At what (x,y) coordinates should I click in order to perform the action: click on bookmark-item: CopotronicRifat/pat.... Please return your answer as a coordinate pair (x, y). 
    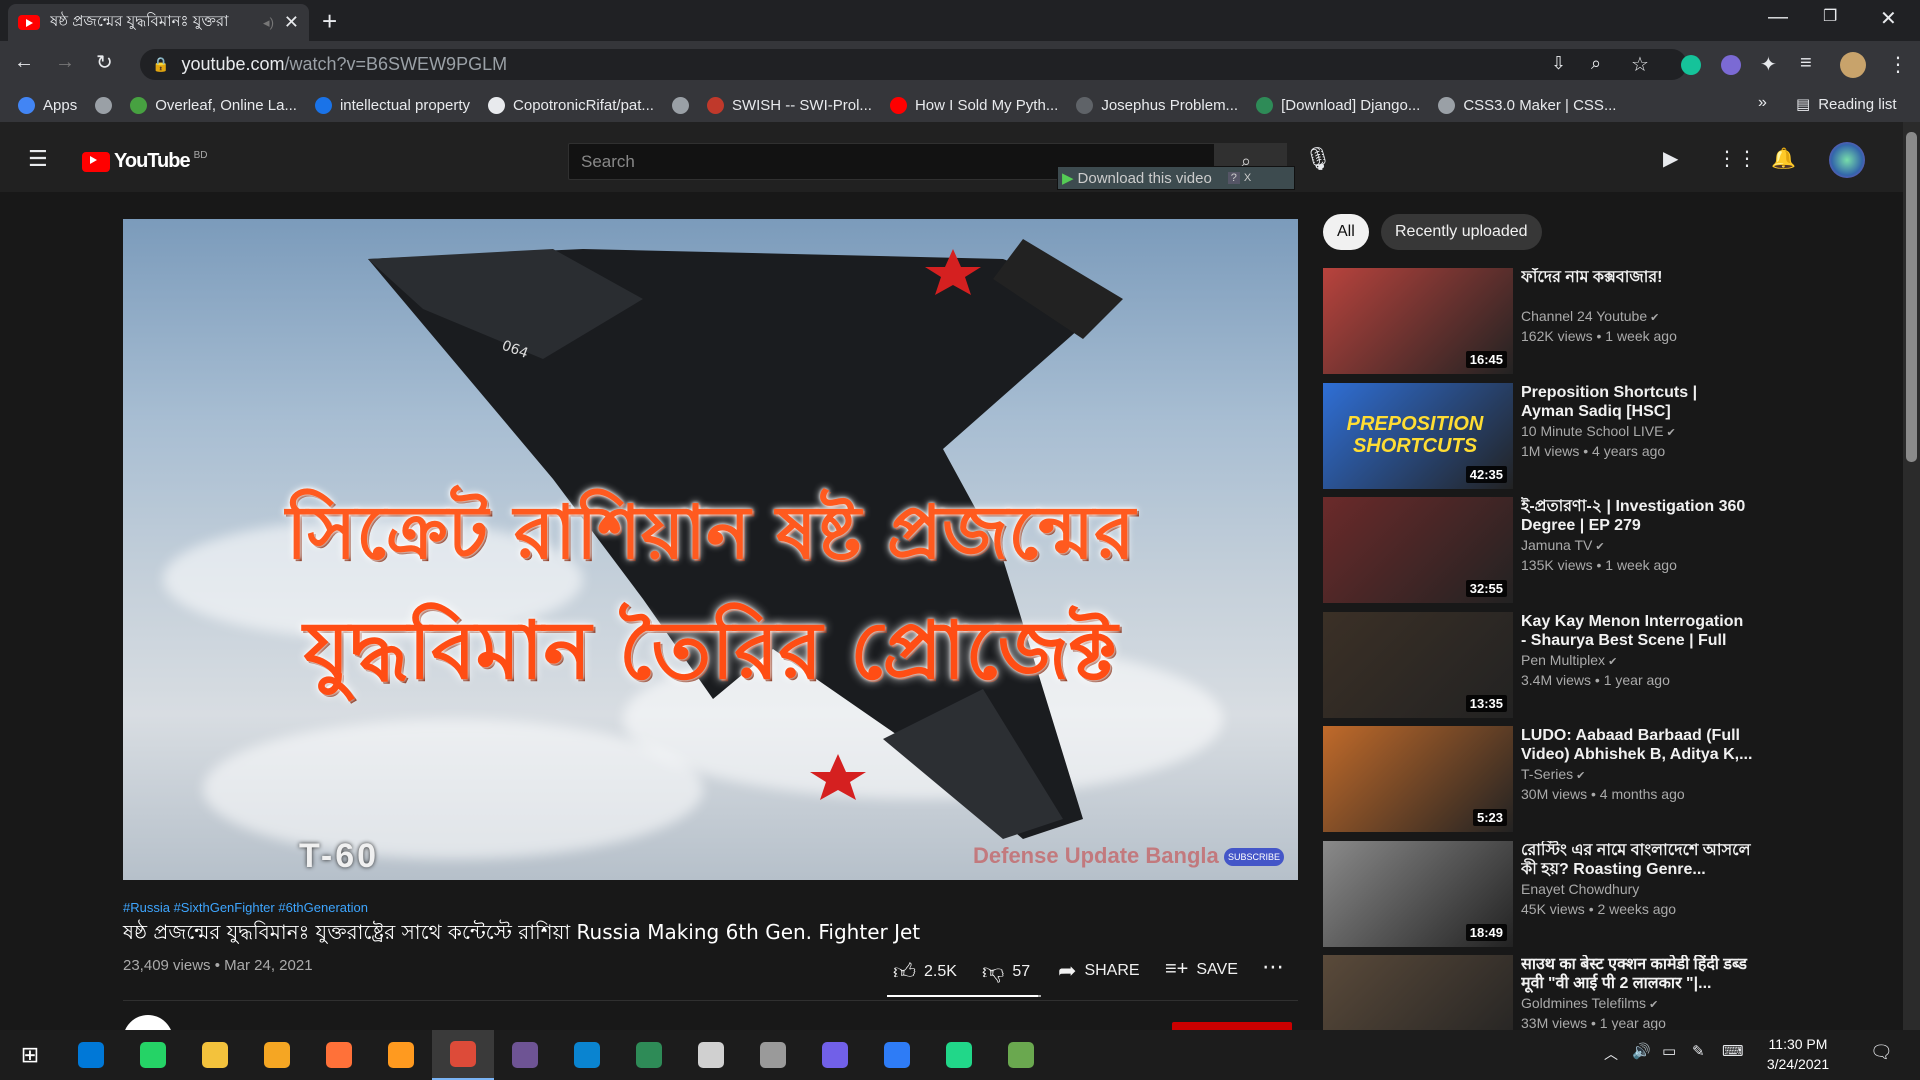
    Looking at the image, I should click on (571, 105).